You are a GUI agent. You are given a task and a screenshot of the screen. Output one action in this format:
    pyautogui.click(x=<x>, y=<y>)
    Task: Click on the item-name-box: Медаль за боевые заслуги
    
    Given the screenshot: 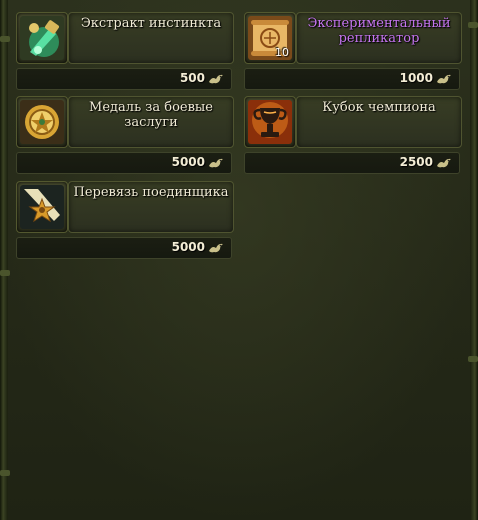 What is the action you would take?
    pyautogui.click(x=151, y=122)
    